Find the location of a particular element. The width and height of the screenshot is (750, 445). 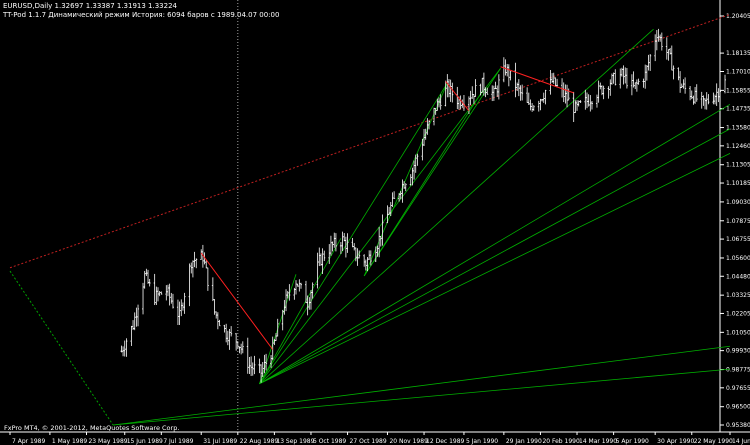

y-tick-label: 1.07875 is located at coordinates (738, 221).